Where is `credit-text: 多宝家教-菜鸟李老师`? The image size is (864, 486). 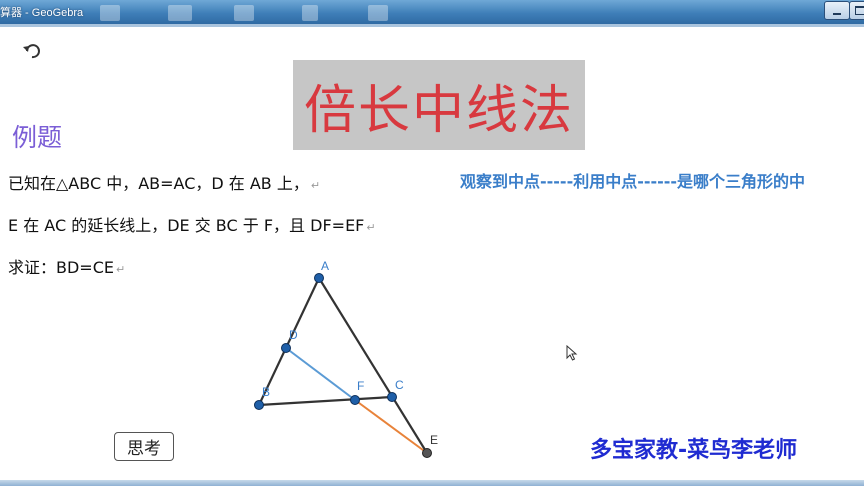
credit-text: 多宝家教-菜鸟李老师 is located at coordinates (694, 450).